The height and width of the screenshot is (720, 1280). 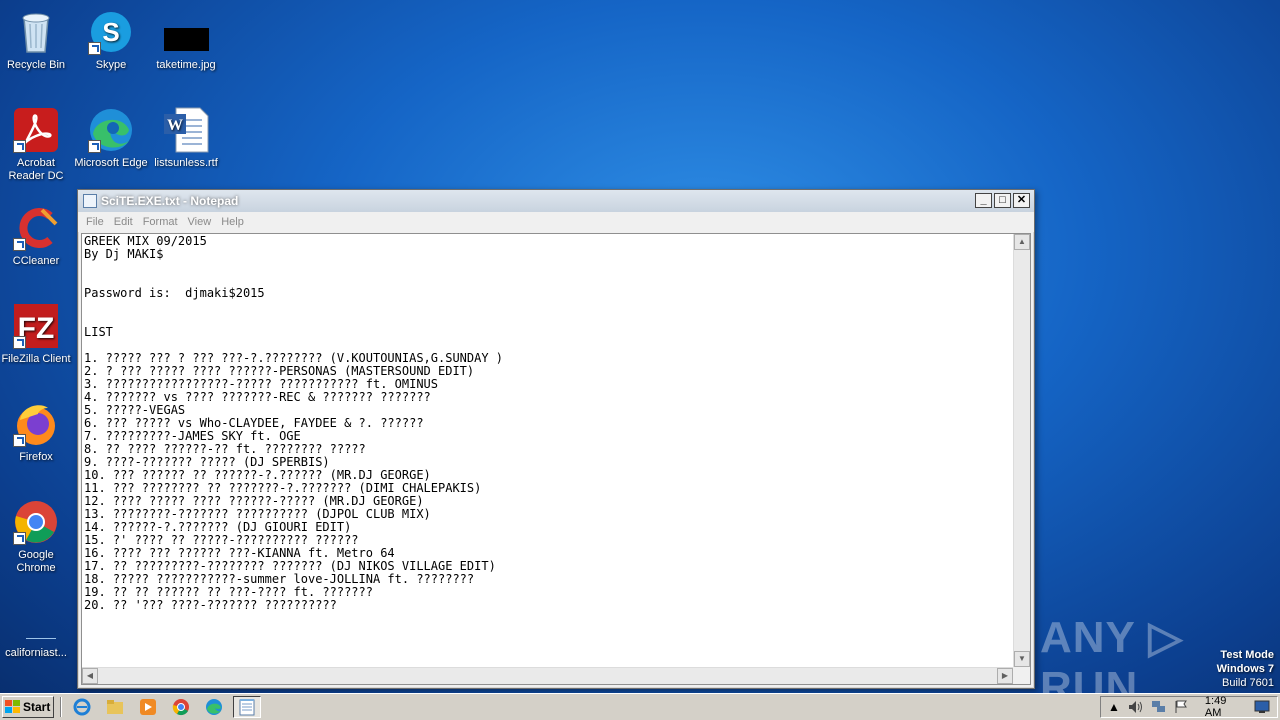 I want to click on action-center-flag-icon, so click(x=1181, y=707).